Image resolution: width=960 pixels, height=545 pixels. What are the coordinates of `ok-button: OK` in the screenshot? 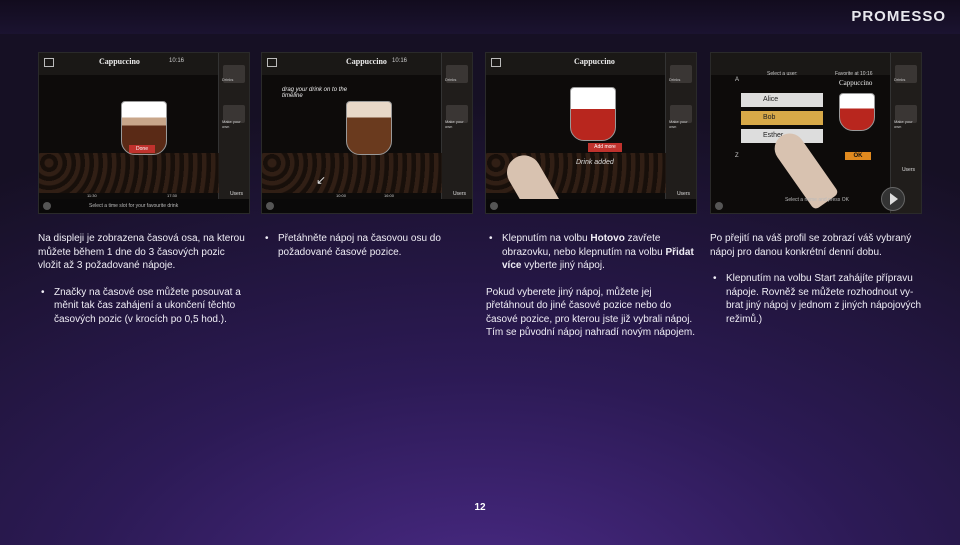 It's located at (858, 156).